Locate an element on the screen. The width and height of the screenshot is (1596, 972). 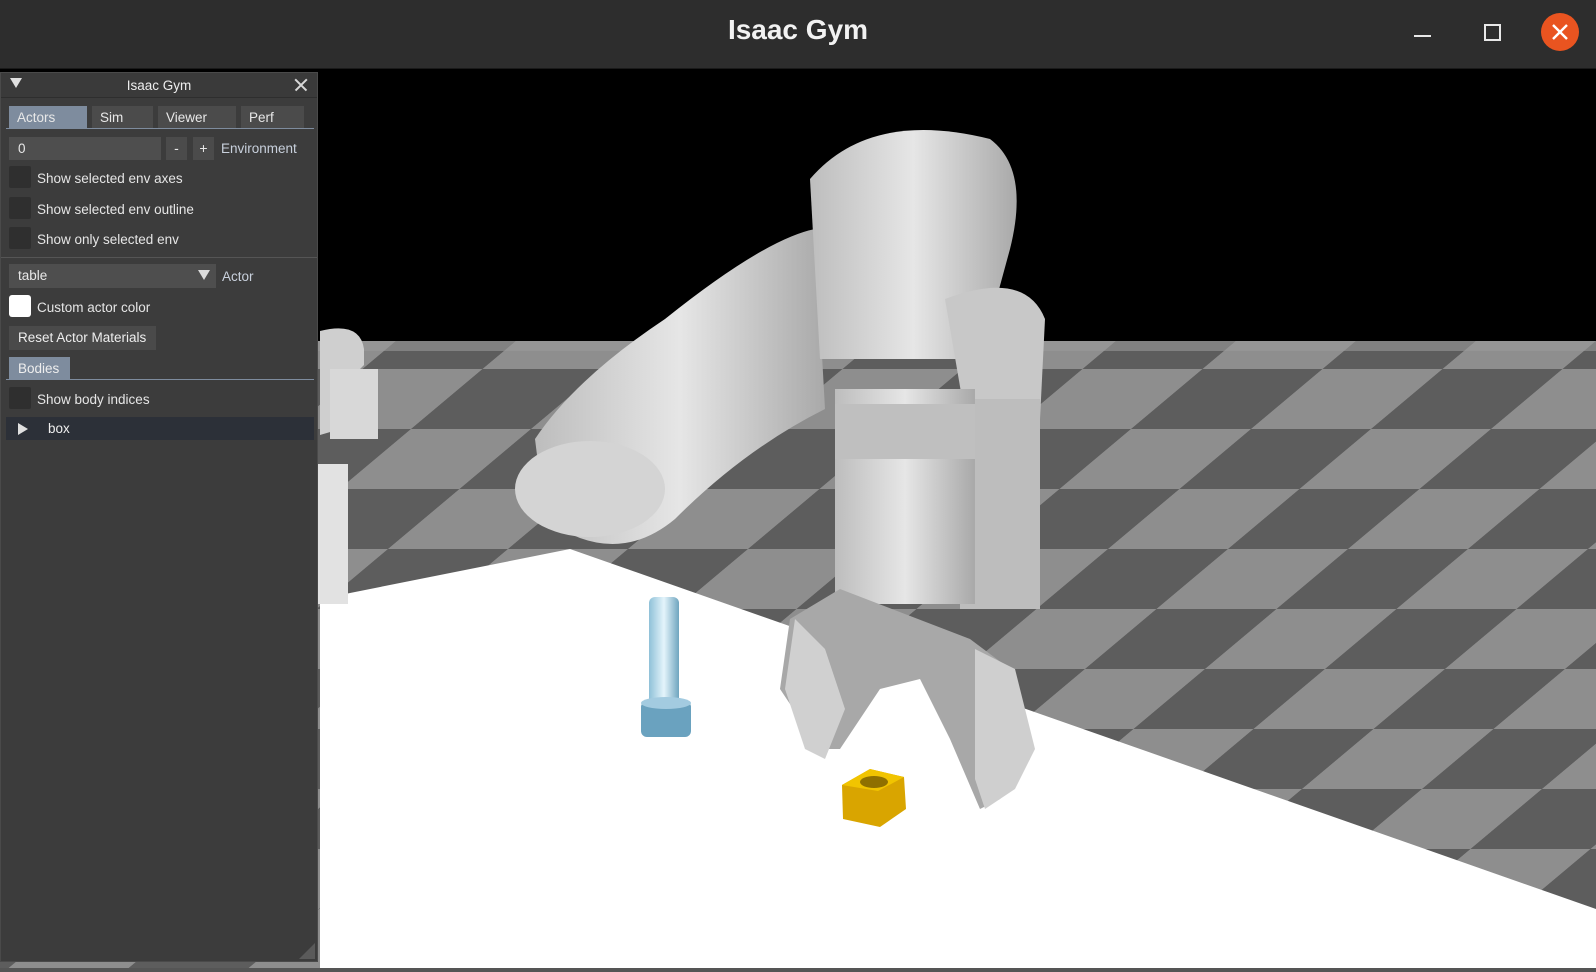
chevron-down-icon is located at coordinates (204, 275).